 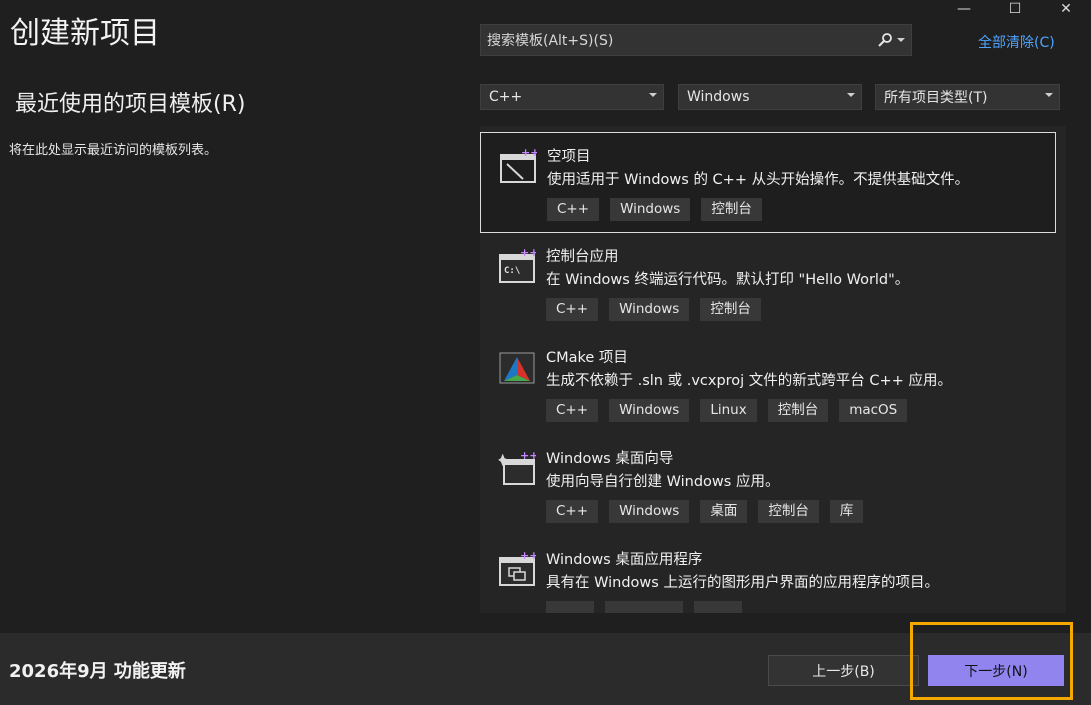 I want to click on project-type-filter-dropdown: 所有项目类型(T), so click(x=967, y=97).